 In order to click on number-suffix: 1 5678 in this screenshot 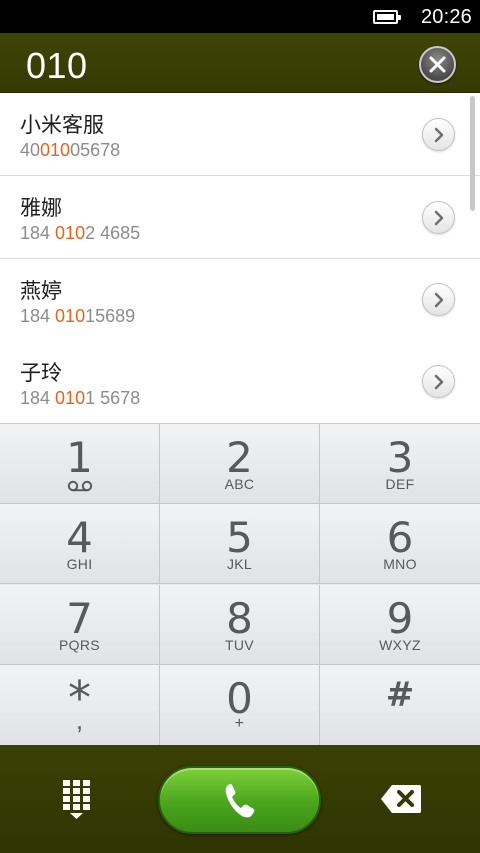, I will do `click(113, 398)`.